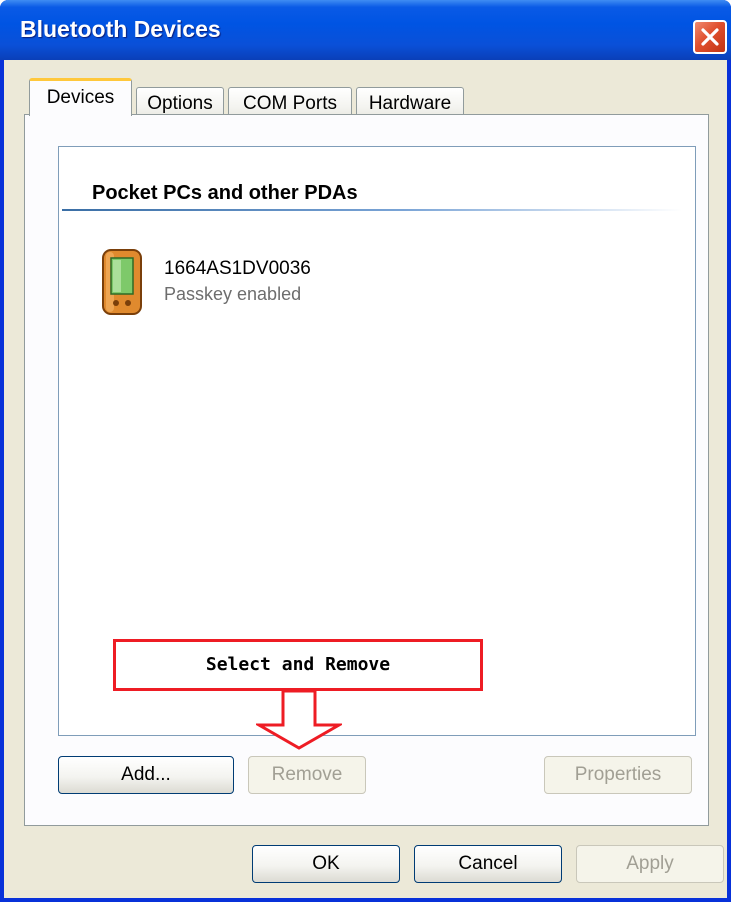  I want to click on properties-button: Properties, so click(618, 775).